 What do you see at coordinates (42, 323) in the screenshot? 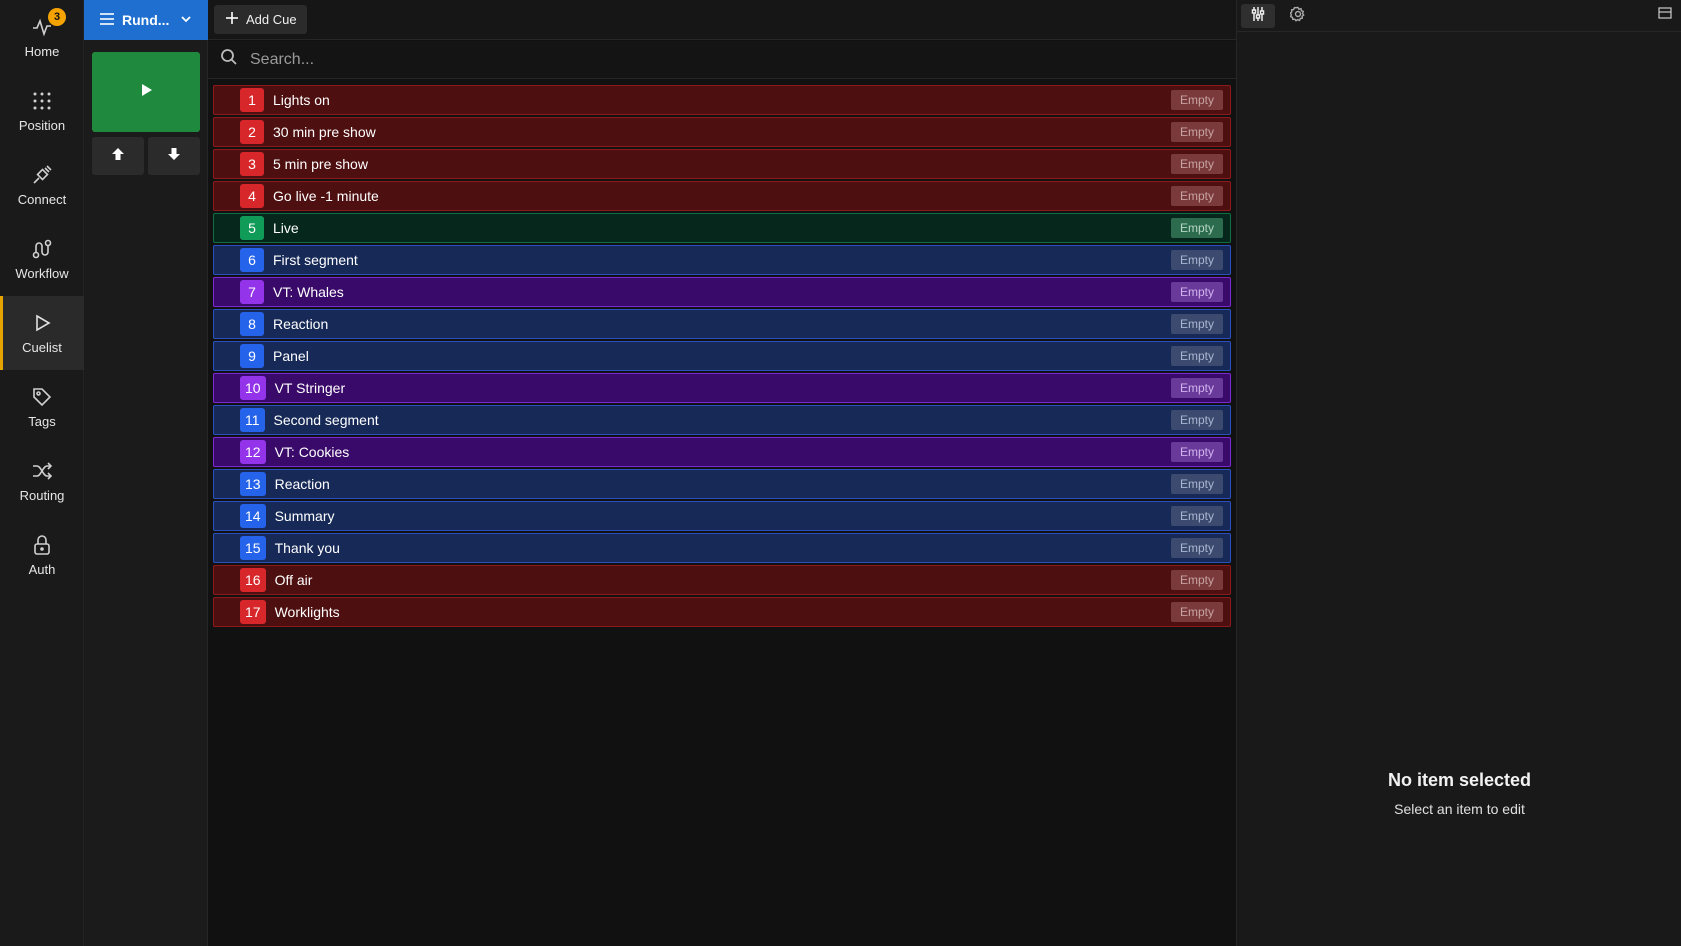
I see `play-outline-icon` at bounding box center [42, 323].